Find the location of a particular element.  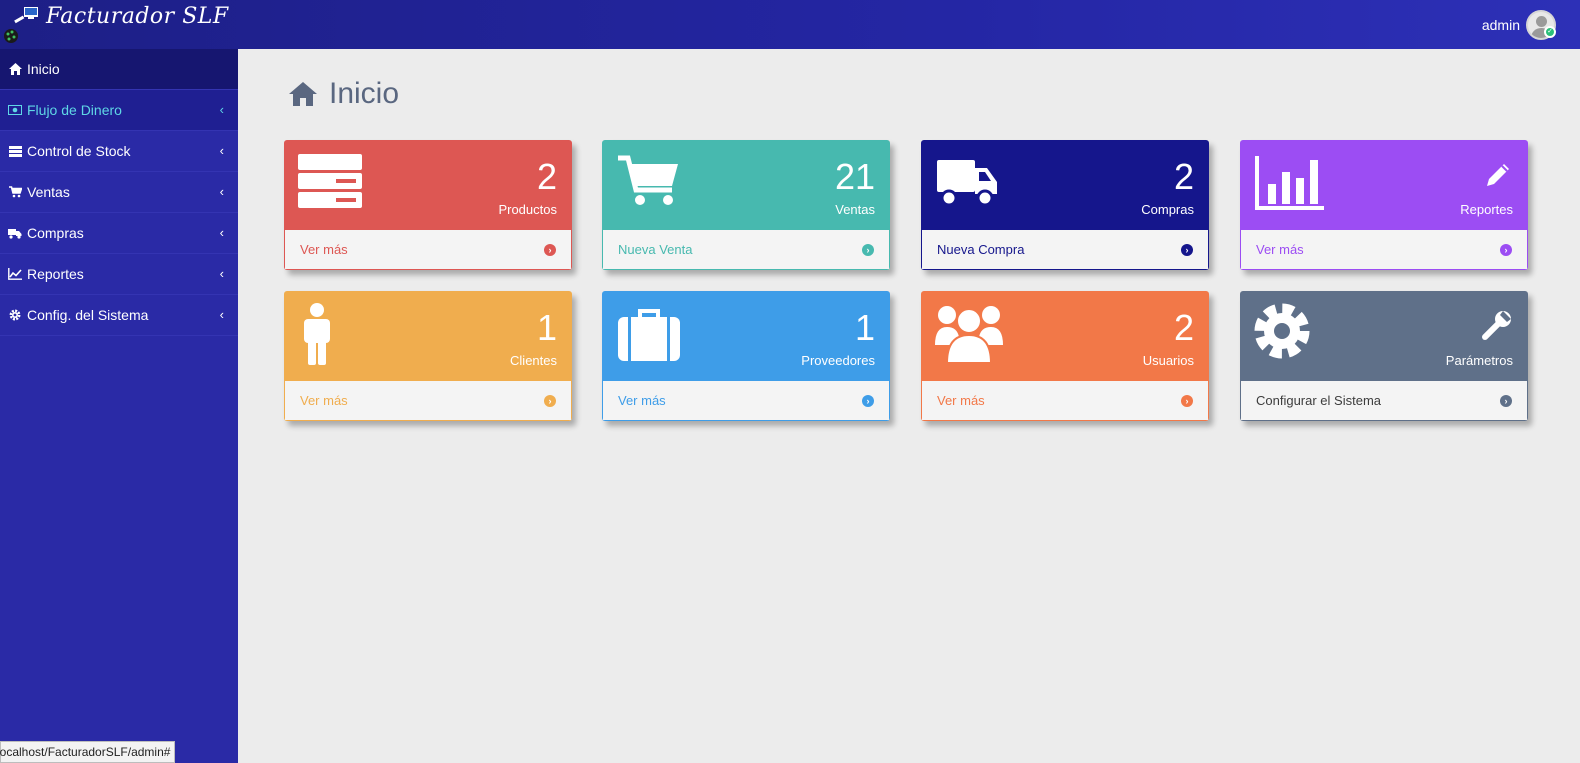

card-reportes: Reportes Ver más › is located at coordinates (1384, 205).